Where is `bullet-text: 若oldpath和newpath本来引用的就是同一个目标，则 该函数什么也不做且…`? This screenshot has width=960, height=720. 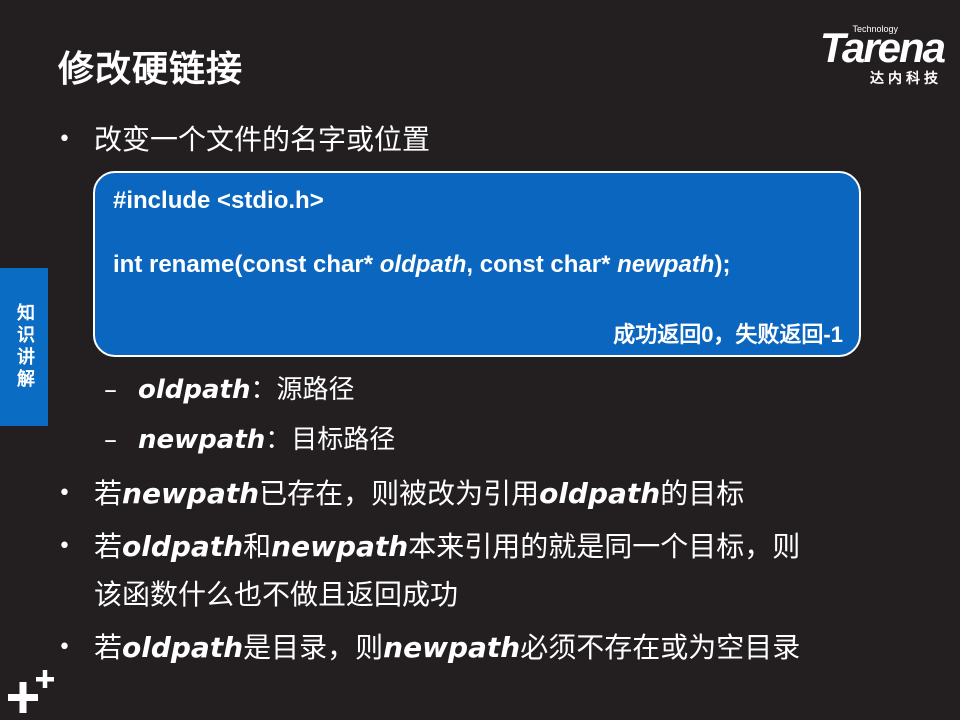 bullet-text: 若oldpath和newpath本来引用的就是同一个目标，则 该函数什么也不做且… is located at coordinates (447, 571).